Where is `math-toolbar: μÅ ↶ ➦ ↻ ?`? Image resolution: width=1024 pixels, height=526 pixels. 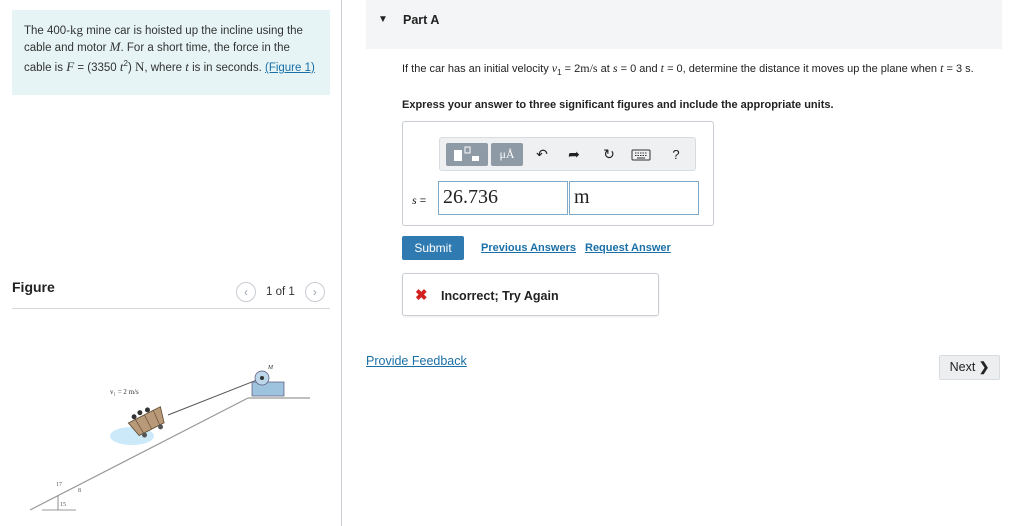 math-toolbar: μÅ ↶ ➦ ↻ ? is located at coordinates (567, 154).